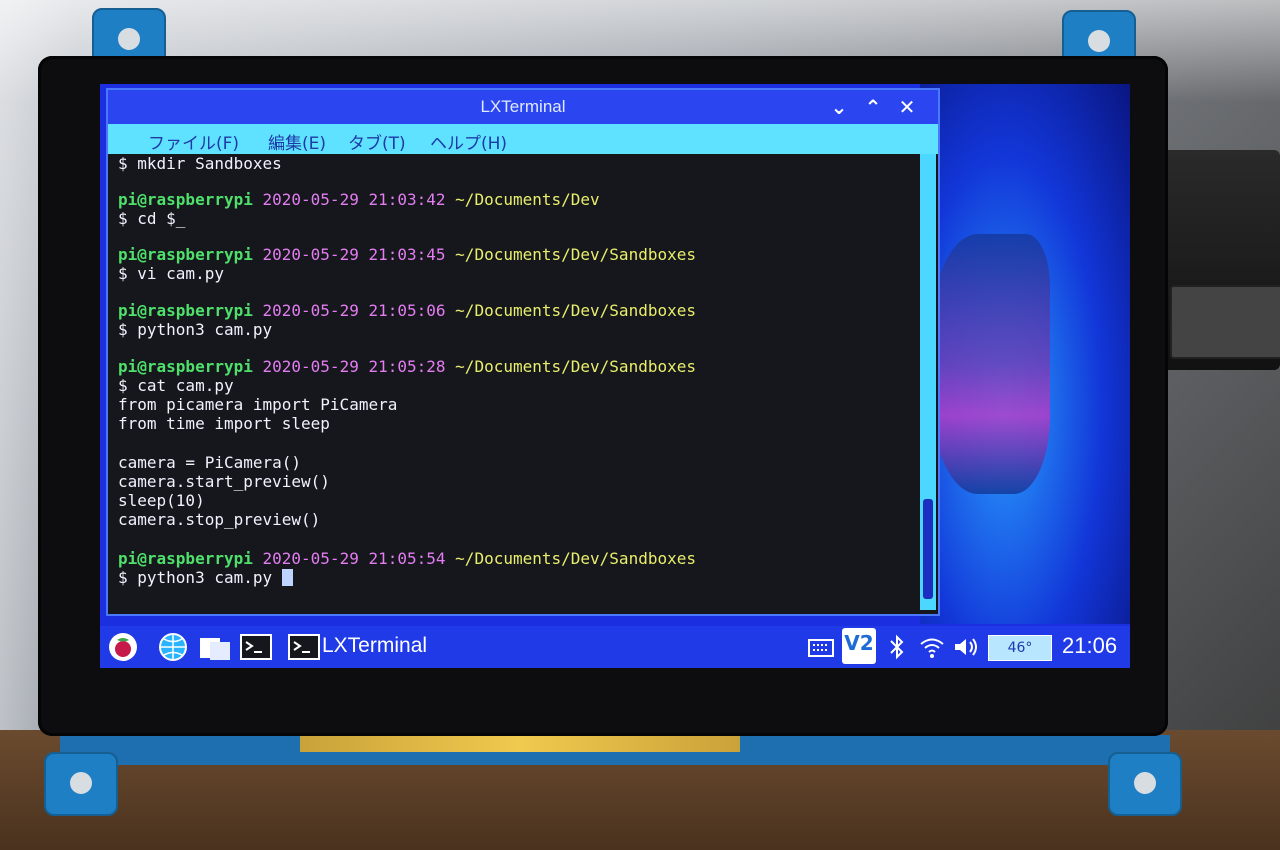  What do you see at coordinates (256, 647) in the screenshot?
I see `terminal-icon` at bounding box center [256, 647].